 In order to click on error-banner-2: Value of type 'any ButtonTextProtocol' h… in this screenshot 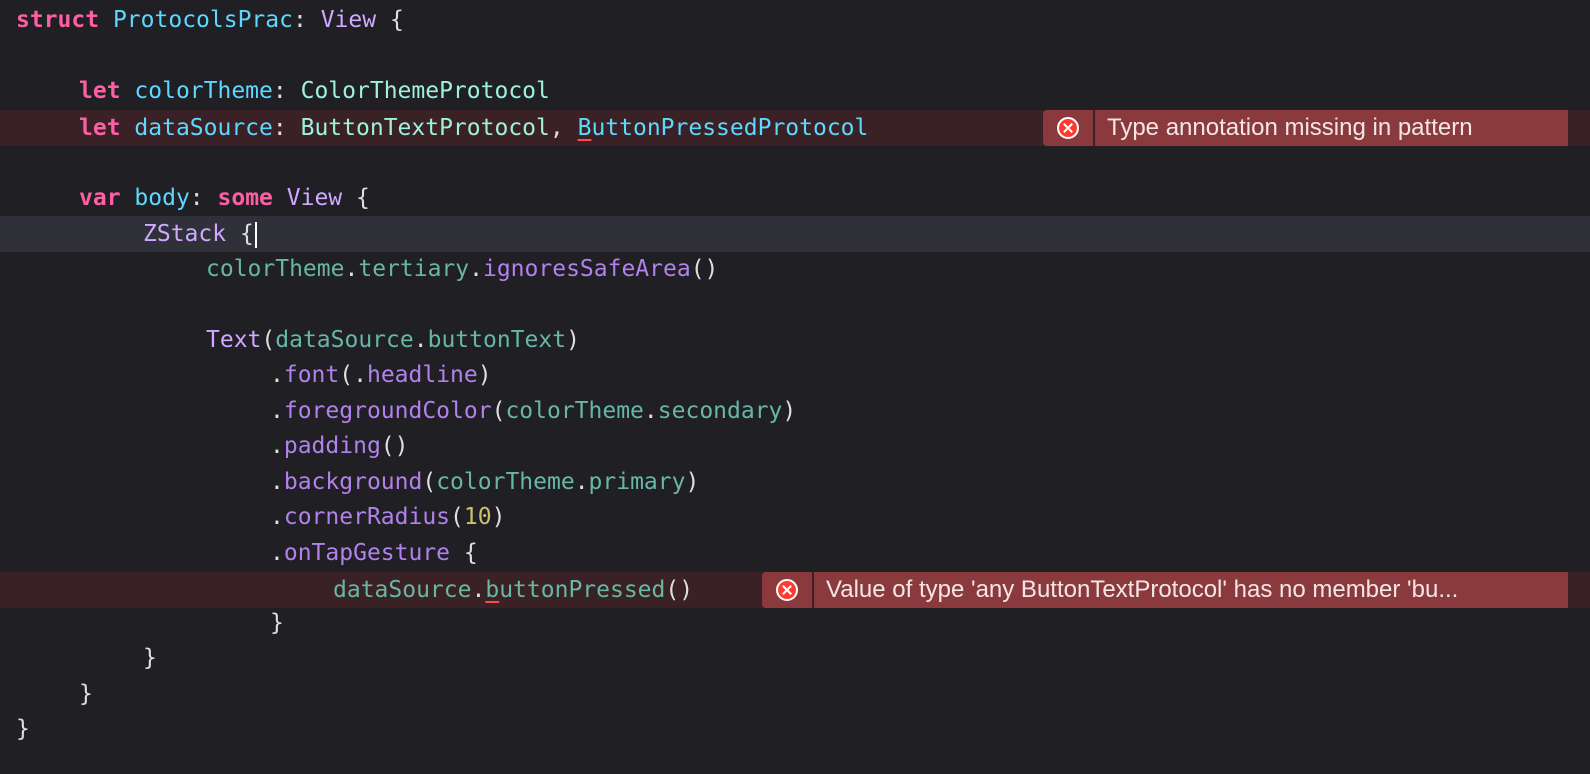, I will do `click(1165, 590)`.